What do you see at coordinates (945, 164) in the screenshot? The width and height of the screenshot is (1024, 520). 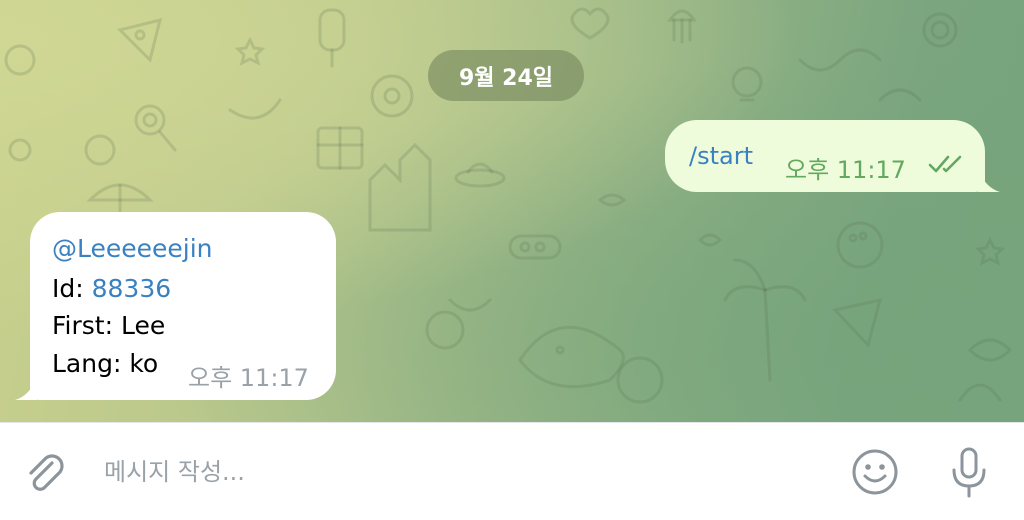 I see `double-check-icon` at bounding box center [945, 164].